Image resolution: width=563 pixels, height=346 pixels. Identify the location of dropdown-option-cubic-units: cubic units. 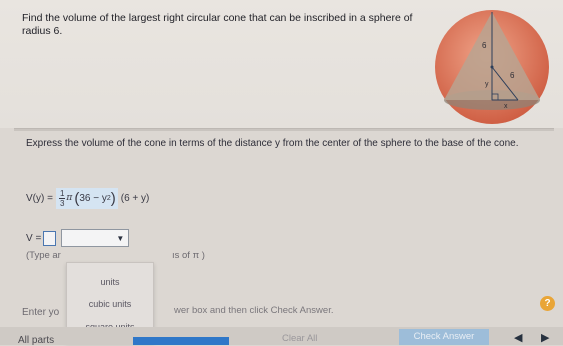
(110, 304).